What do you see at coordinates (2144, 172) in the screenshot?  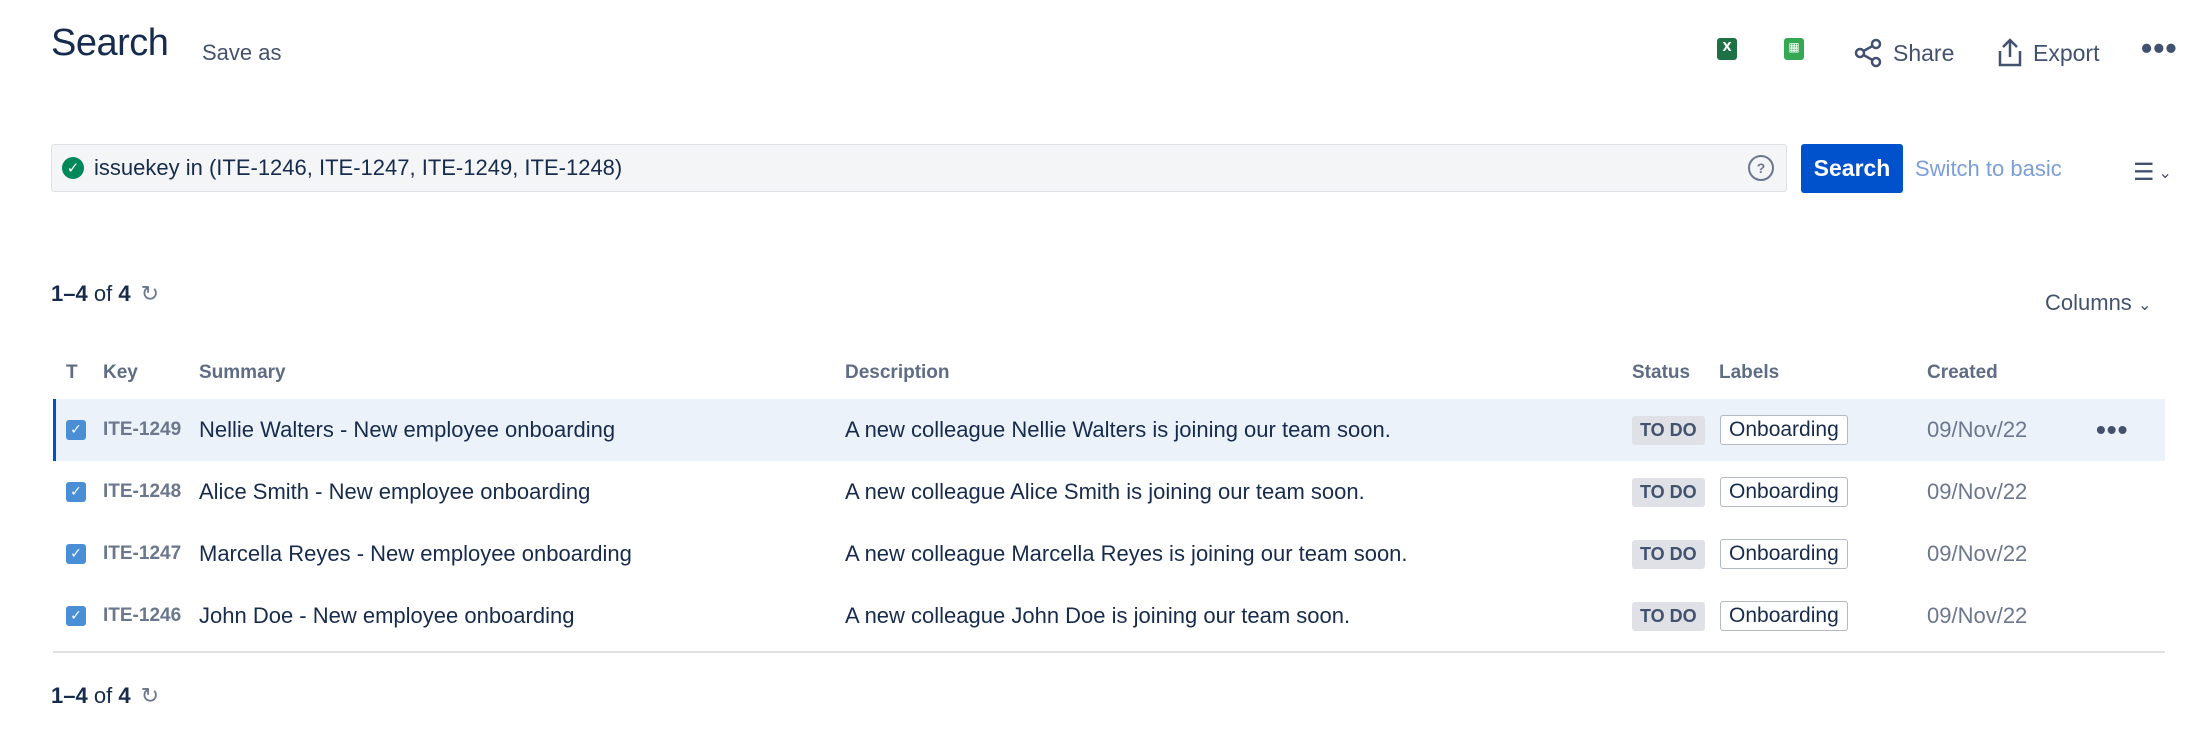 I see `list-layout-icon: ☰` at bounding box center [2144, 172].